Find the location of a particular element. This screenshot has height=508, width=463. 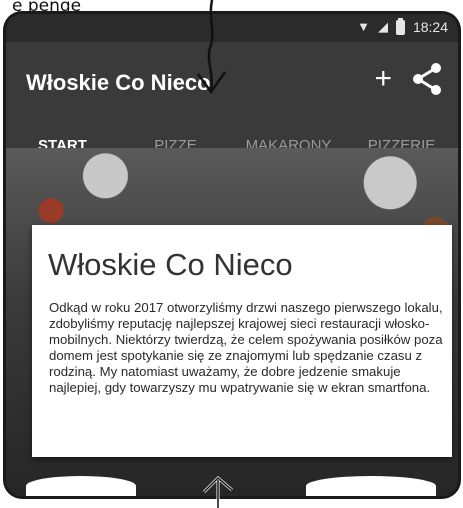

battery-icon is located at coordinates (400, 26).